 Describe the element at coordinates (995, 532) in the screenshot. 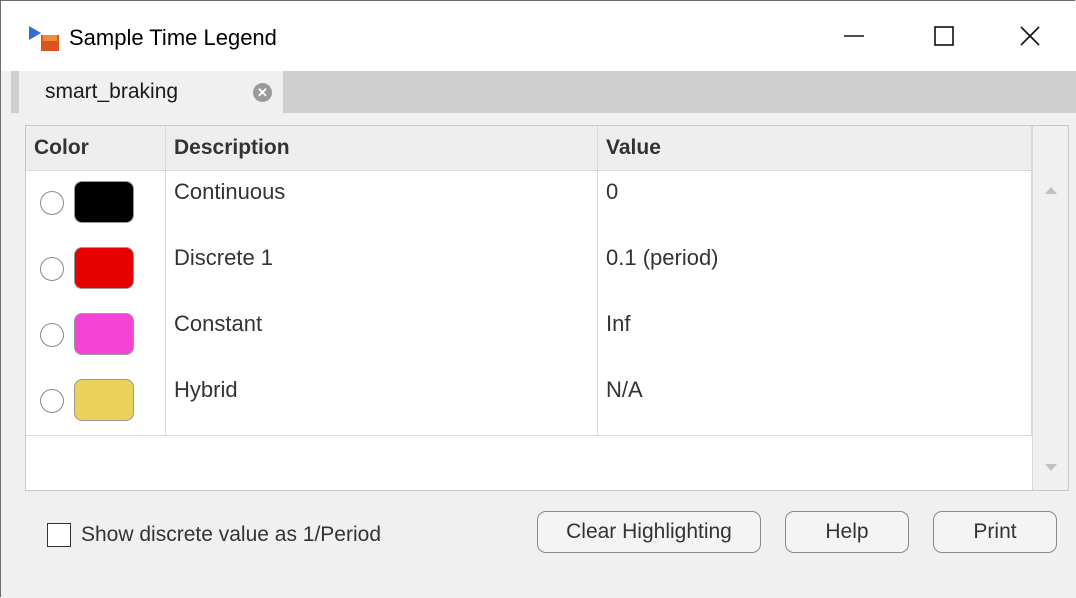

I see `print-button: Print` at that location.